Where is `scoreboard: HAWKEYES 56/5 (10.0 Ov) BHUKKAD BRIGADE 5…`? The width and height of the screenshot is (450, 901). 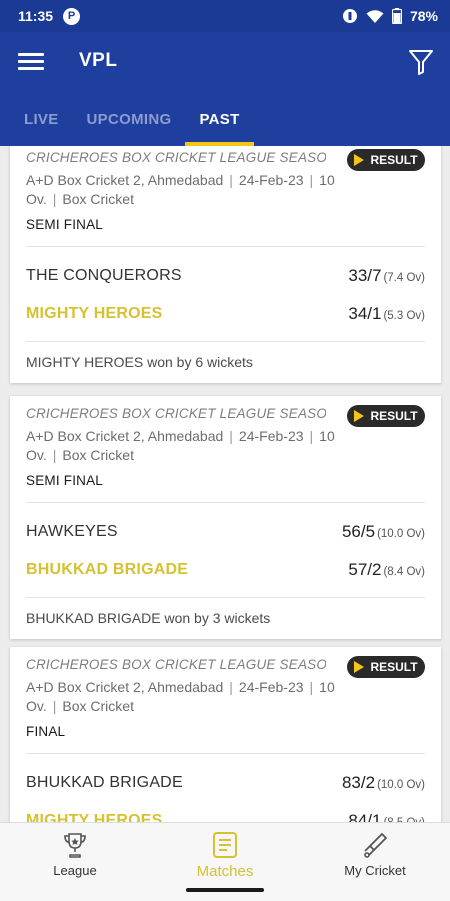 scoreboard: HAWKEYES 56/5 (10.0 Ov) BHUKKAD BRIGADE 5… is located at coordinates (225, 550).